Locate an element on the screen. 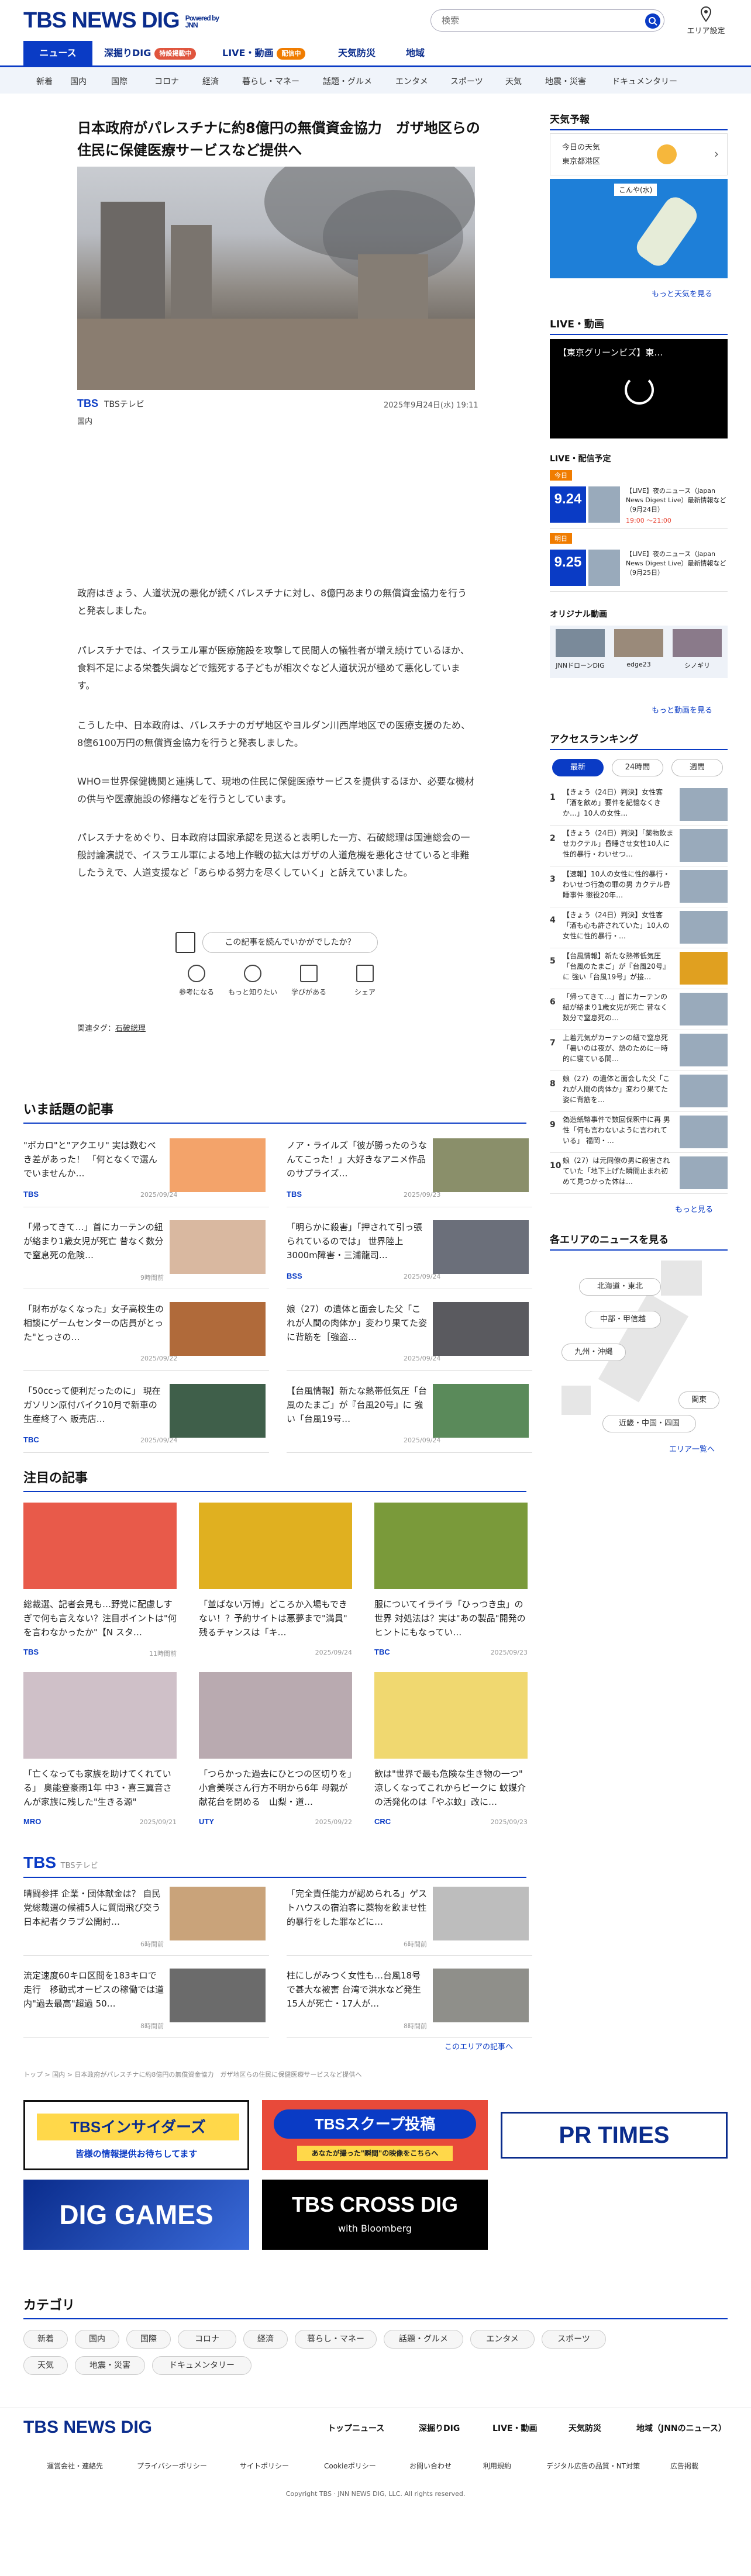 The height and width of the screenshot is (2576, 751). subnav-item: 経済 is located at coordinates (211, 81).